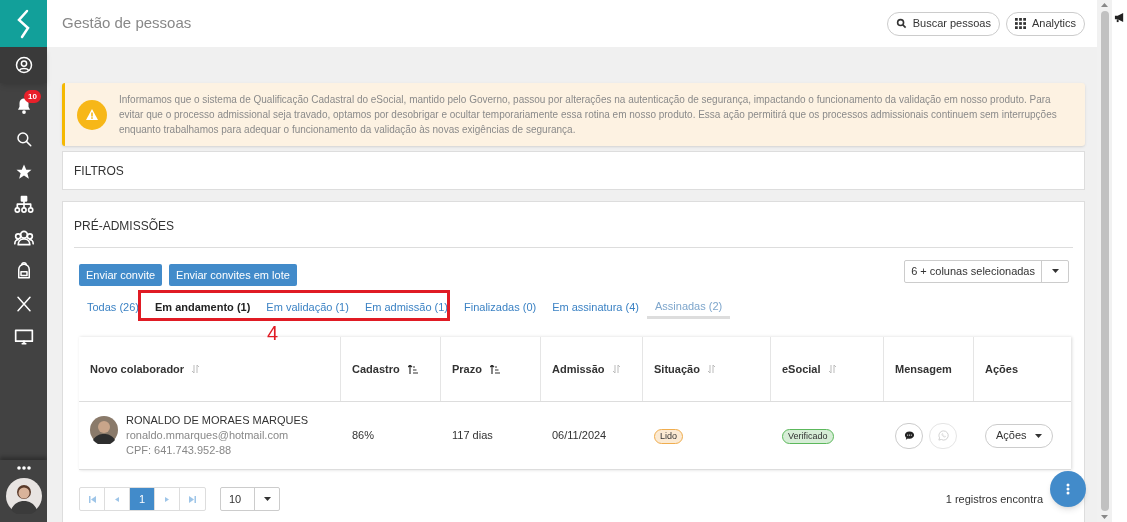  What do you see at coordinates (179, 450) in the screenshot?
I see `person-cpf: CPF: 641.743.952-88` at bounding box center [179, 450].